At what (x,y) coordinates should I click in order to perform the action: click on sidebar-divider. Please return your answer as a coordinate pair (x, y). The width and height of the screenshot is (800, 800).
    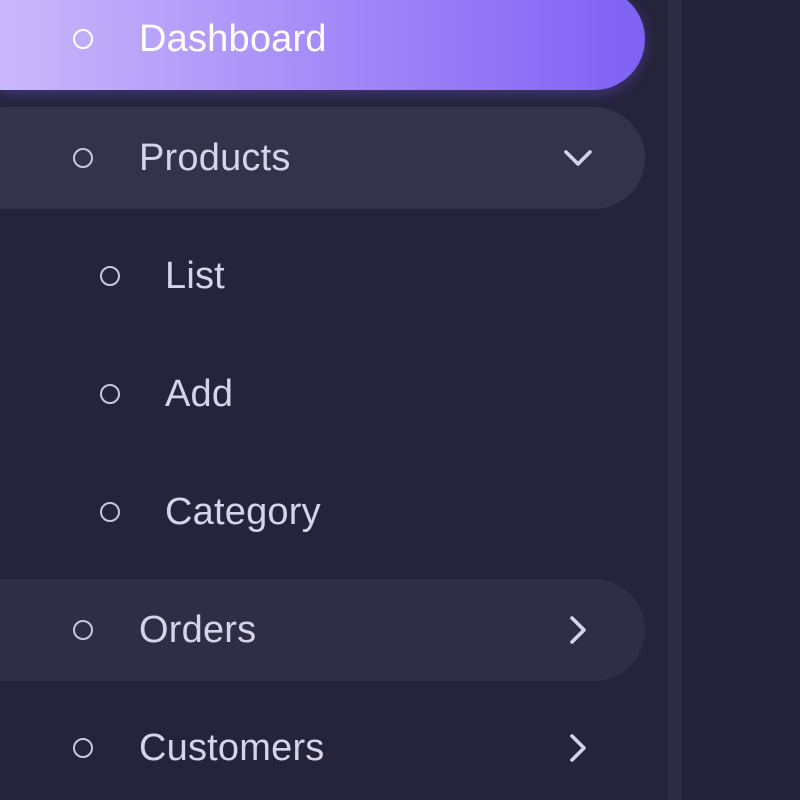
    Looking at the image, I should click on (675, 400).